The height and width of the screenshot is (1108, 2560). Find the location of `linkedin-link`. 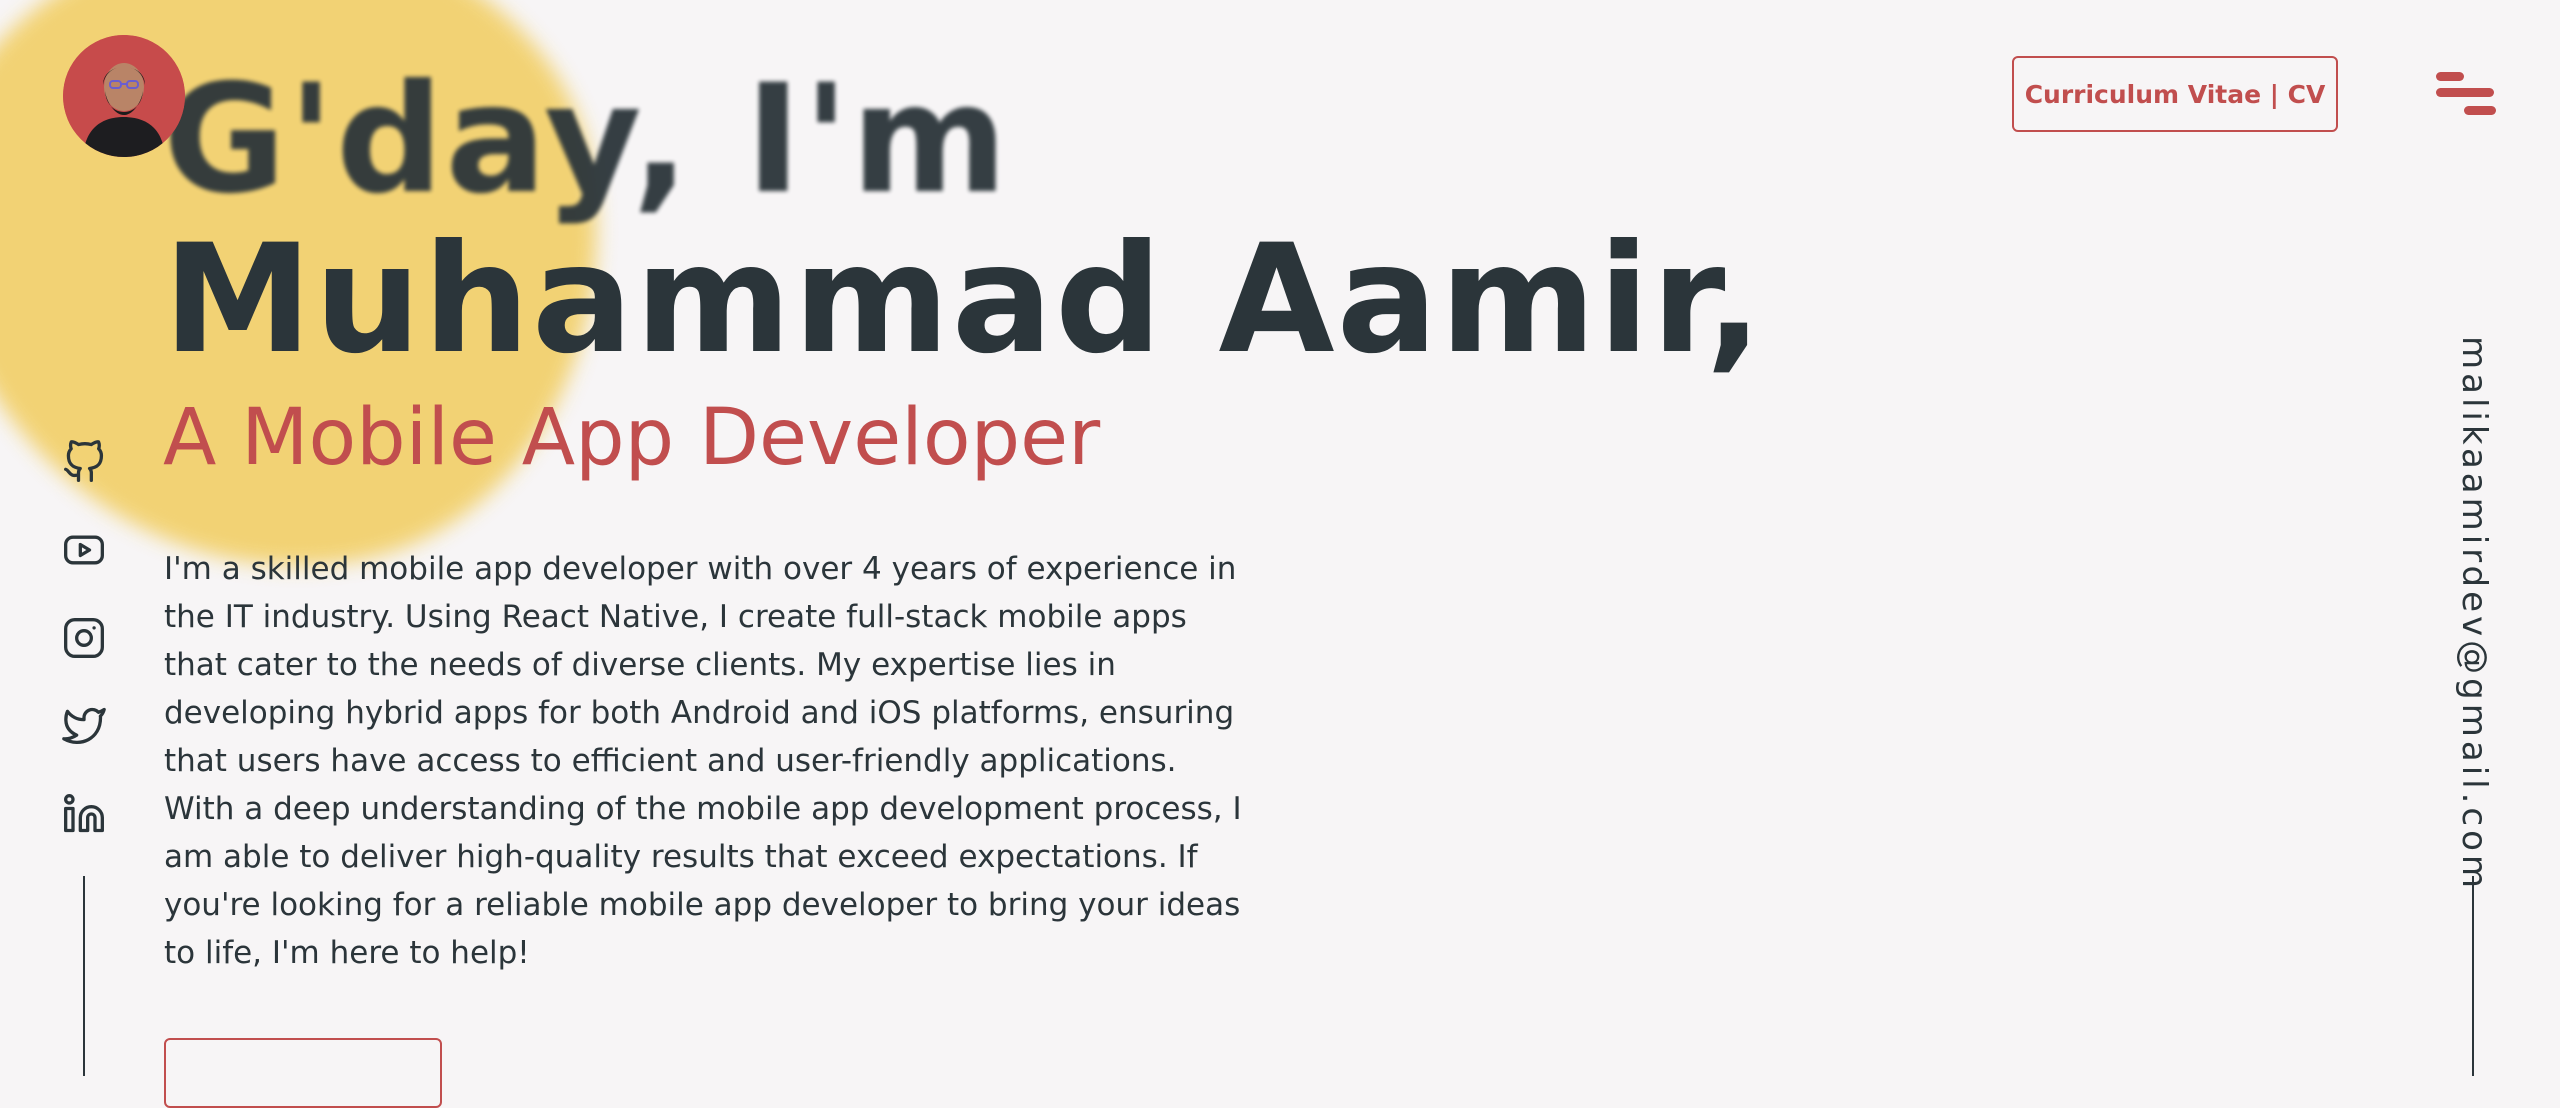

linkedin-link is located at coordinates (84, 814).